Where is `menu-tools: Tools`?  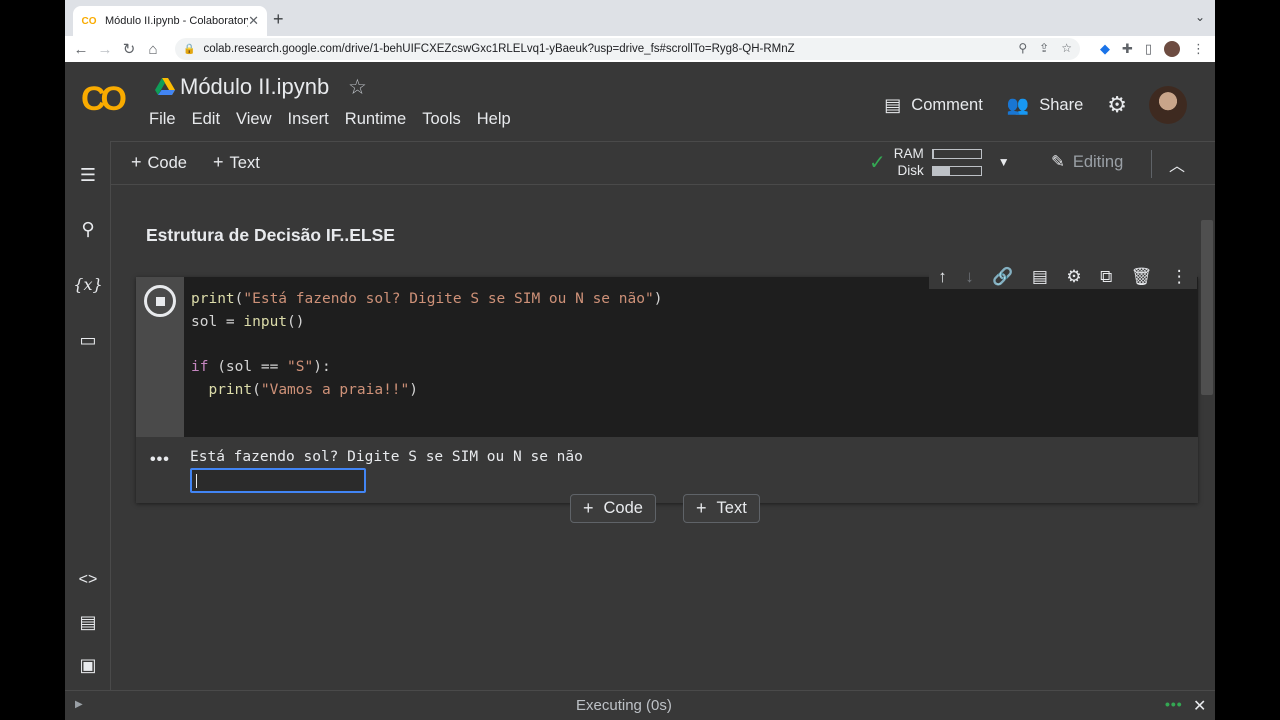
menu-tools: Tools is located at coordinates (441, 119).